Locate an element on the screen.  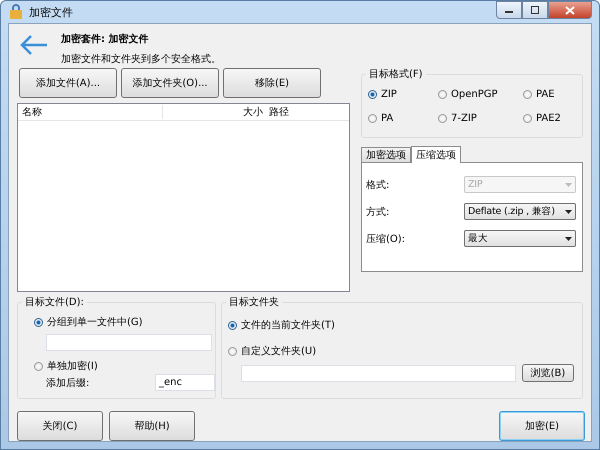
close-icon is located at coordinates (570, 10).